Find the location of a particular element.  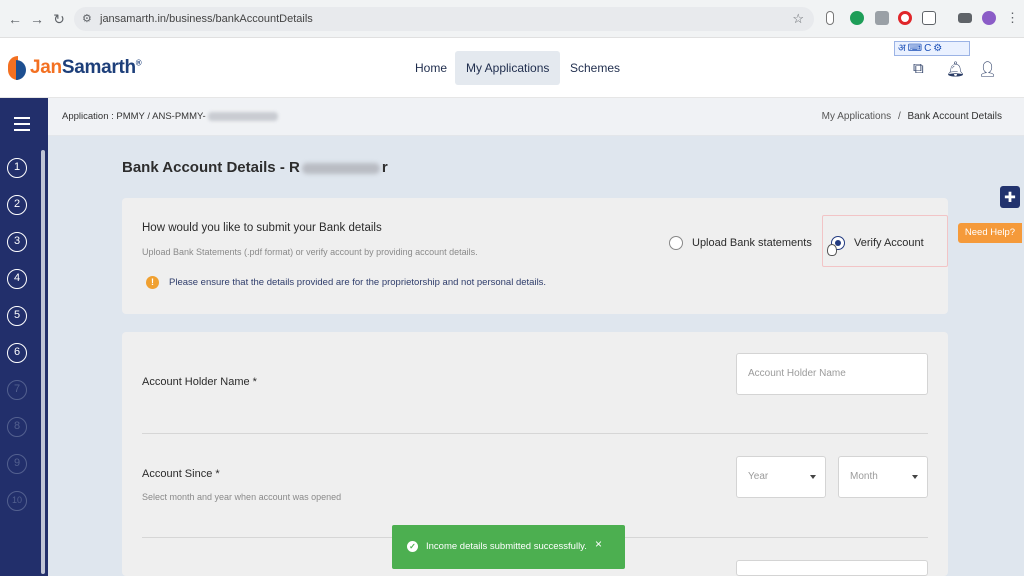

close-icon: × is located at coordinates (598, 544).